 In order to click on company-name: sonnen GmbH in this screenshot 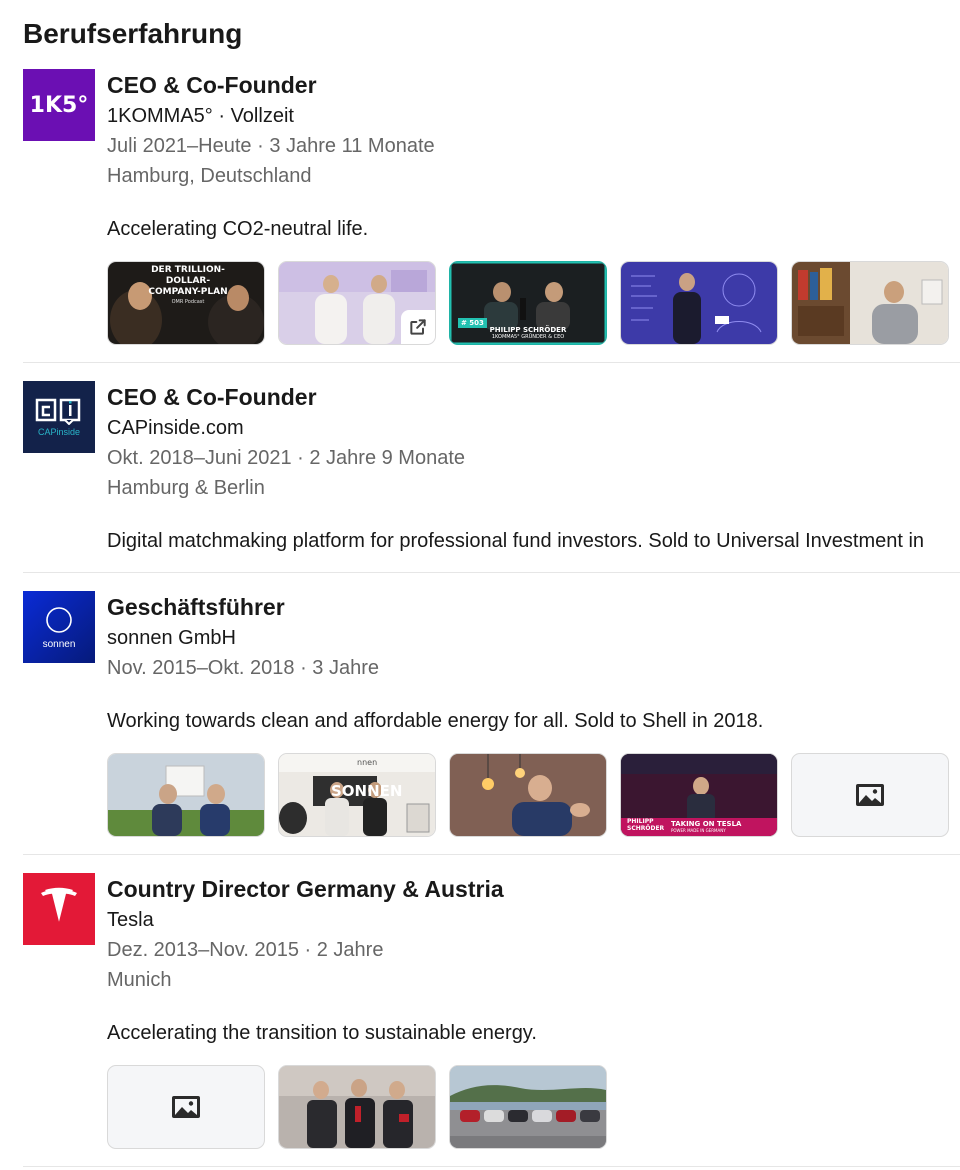, I will do `click(171, 638)`.